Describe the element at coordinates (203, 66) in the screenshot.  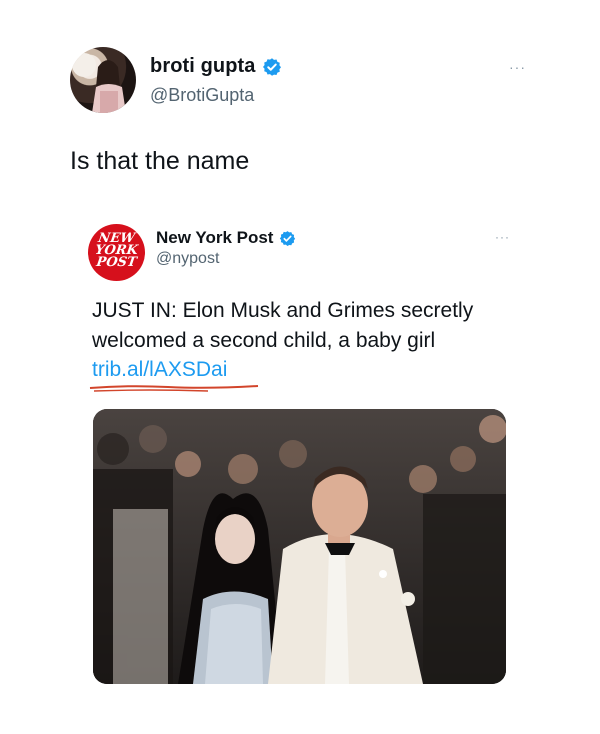
I see `author-display-name: broti gupta` at that location.